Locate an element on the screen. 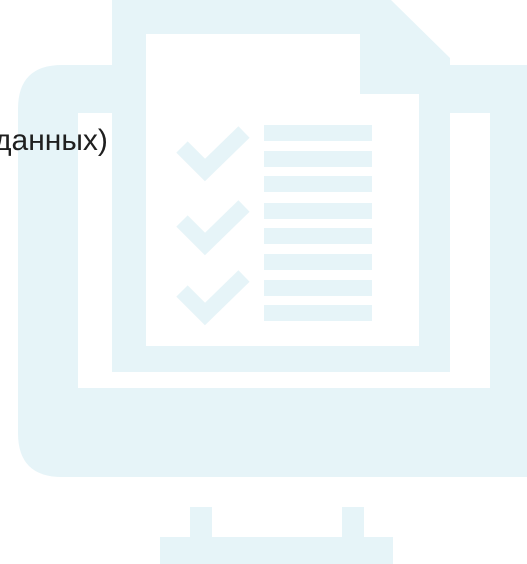 The image size is (527, 564). list-line-2a is located at coordinates (318, 211).